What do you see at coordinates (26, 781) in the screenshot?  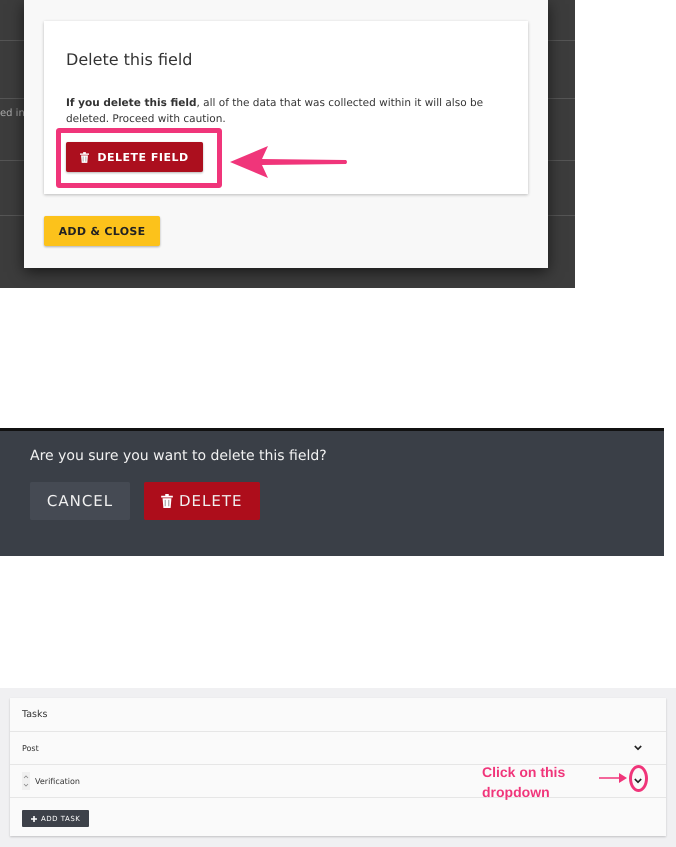 I see `reorder-arrows-icon` at bounding box center [26, 781].